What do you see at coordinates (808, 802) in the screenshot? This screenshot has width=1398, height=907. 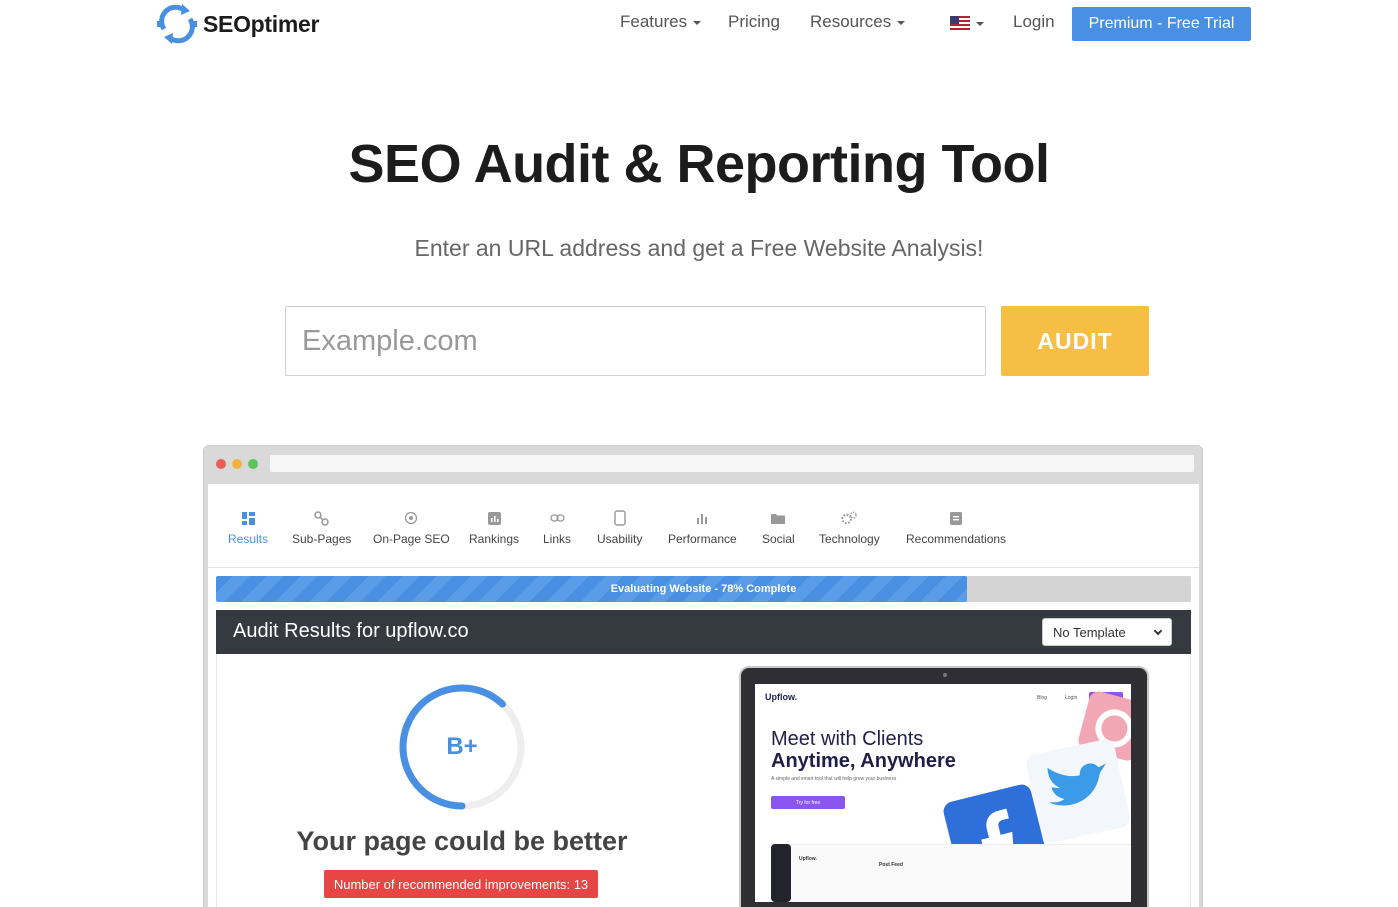 I see `upflow-cta: Try for free` at bounding box center [808, 802].